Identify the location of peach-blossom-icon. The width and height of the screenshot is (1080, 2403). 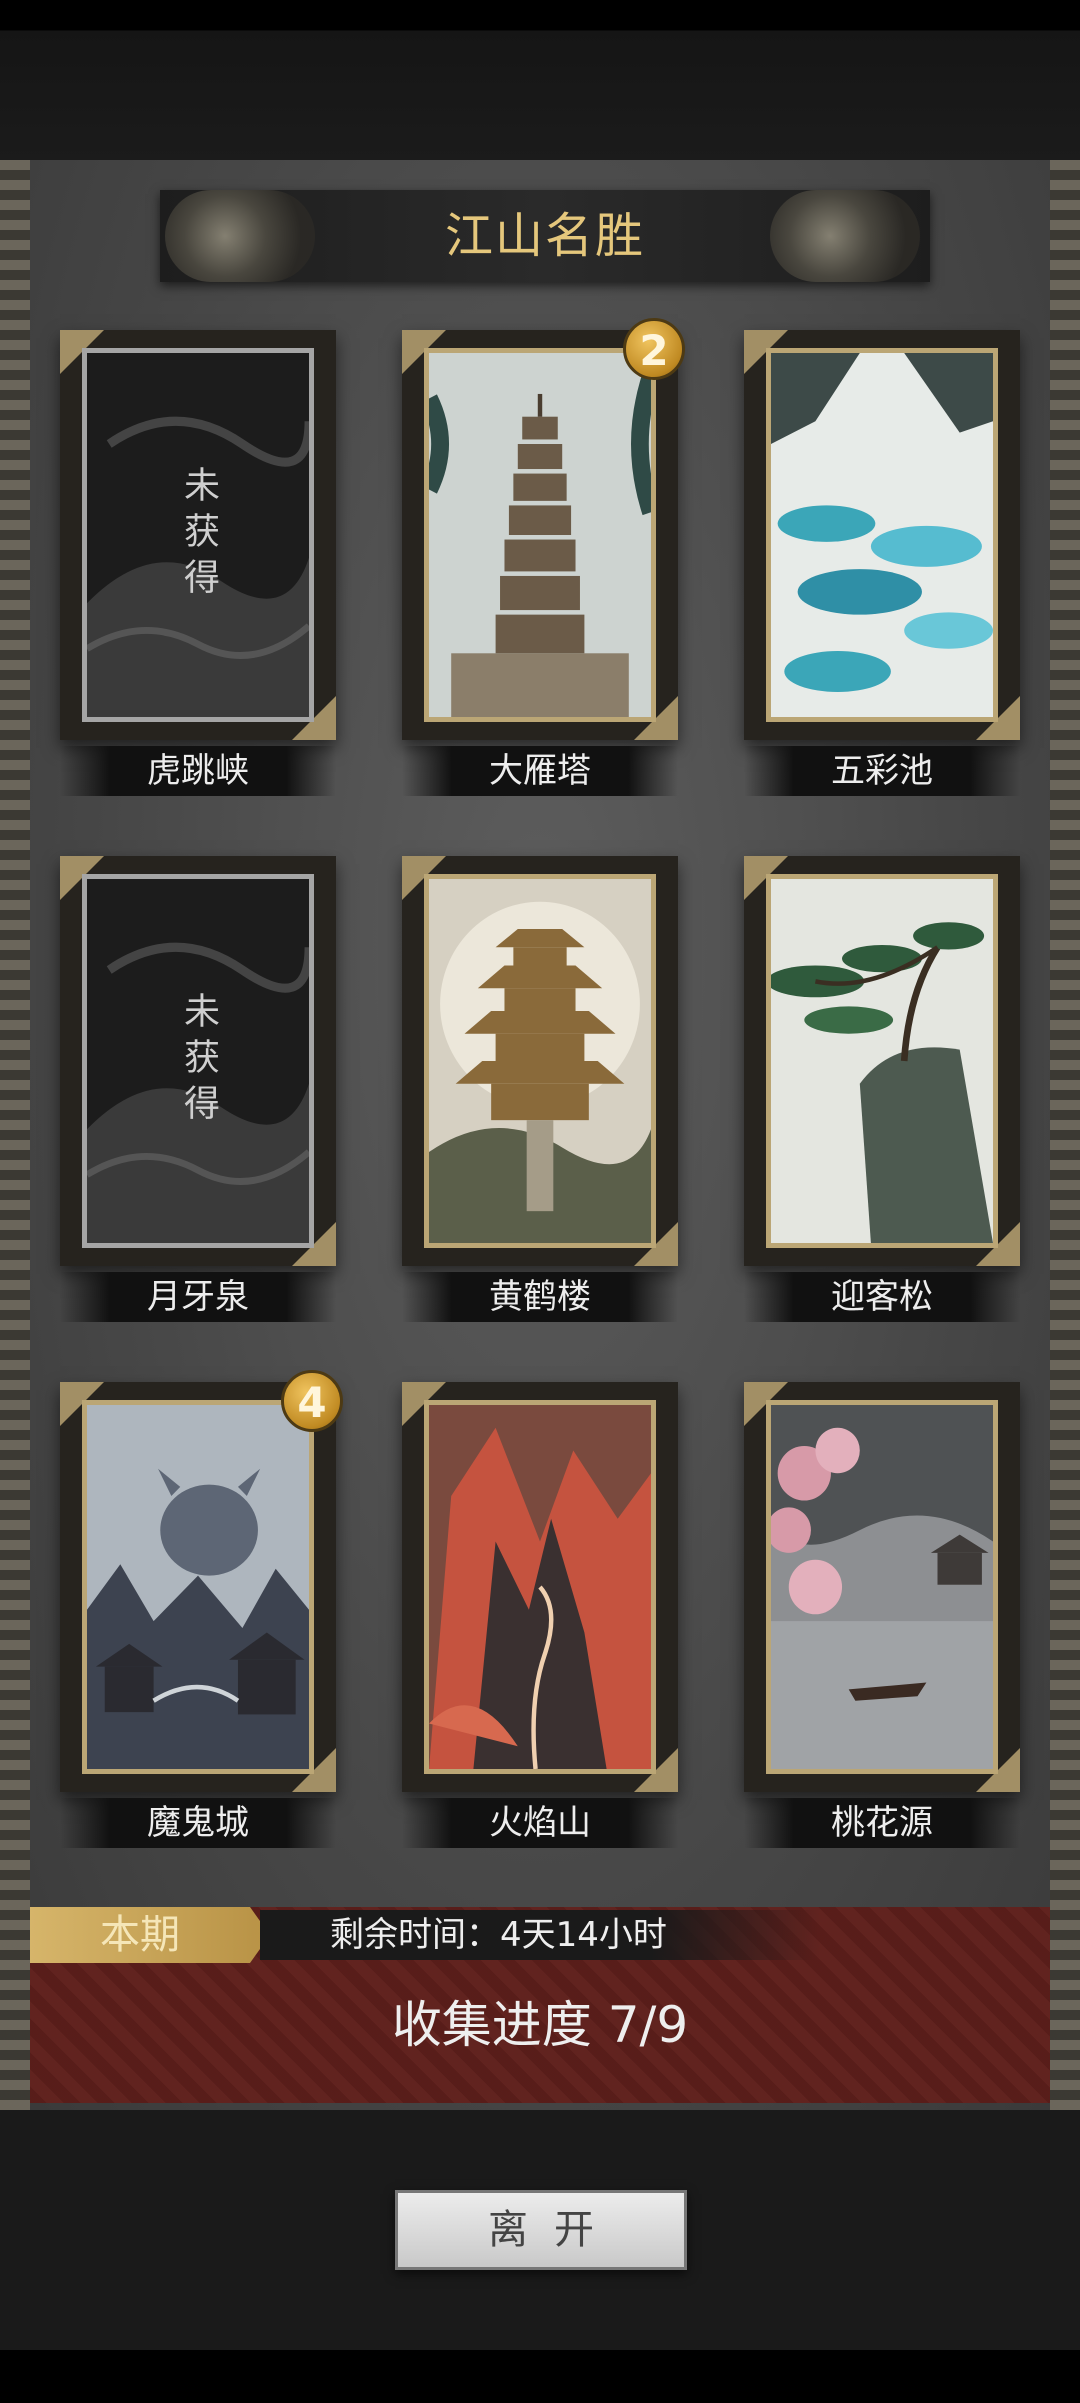
(882, 1587).